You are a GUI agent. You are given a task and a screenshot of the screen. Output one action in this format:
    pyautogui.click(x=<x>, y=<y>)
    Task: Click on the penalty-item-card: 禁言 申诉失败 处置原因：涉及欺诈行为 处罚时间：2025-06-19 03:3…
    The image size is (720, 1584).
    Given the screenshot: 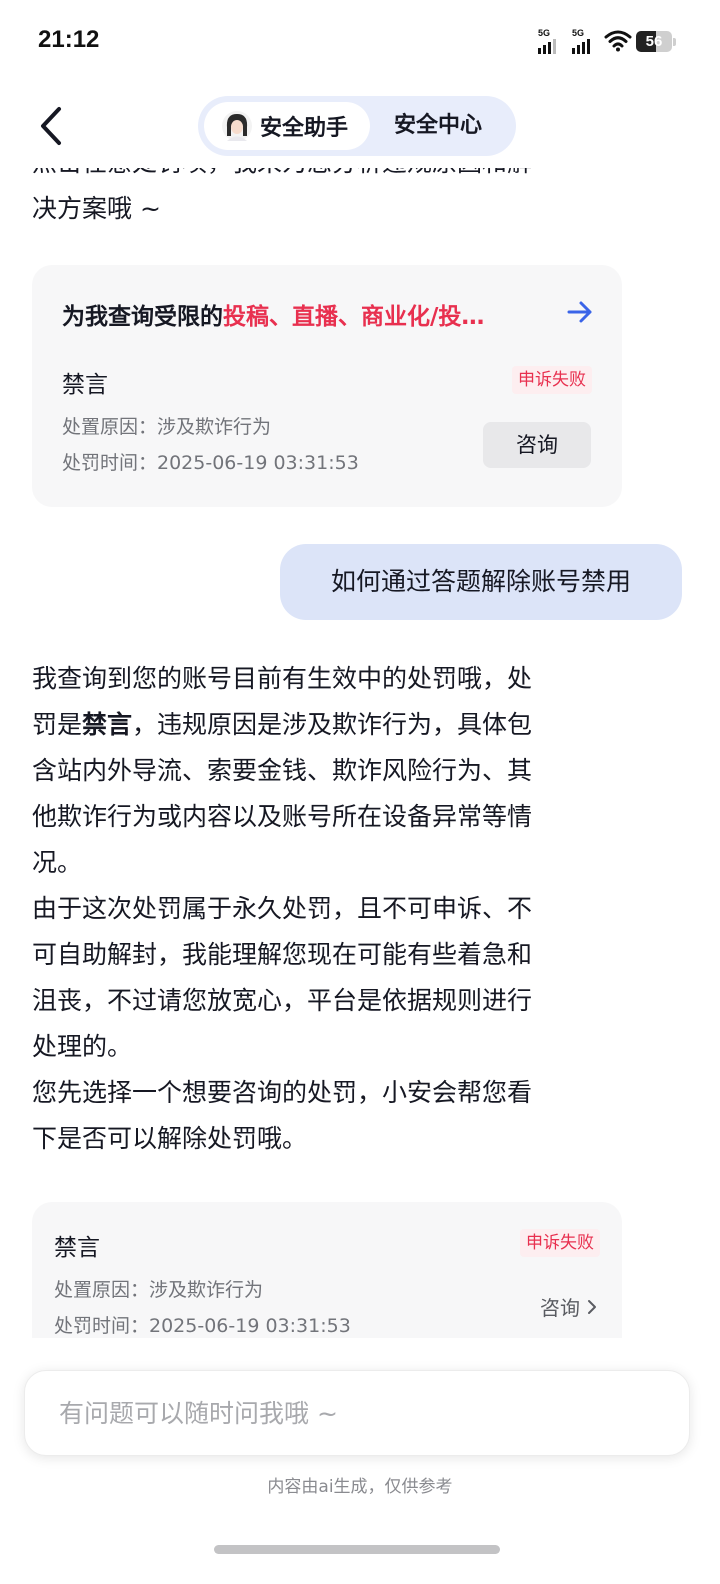 What is the action you would take?
    pyautogui.click(x=327, y=1270)
    